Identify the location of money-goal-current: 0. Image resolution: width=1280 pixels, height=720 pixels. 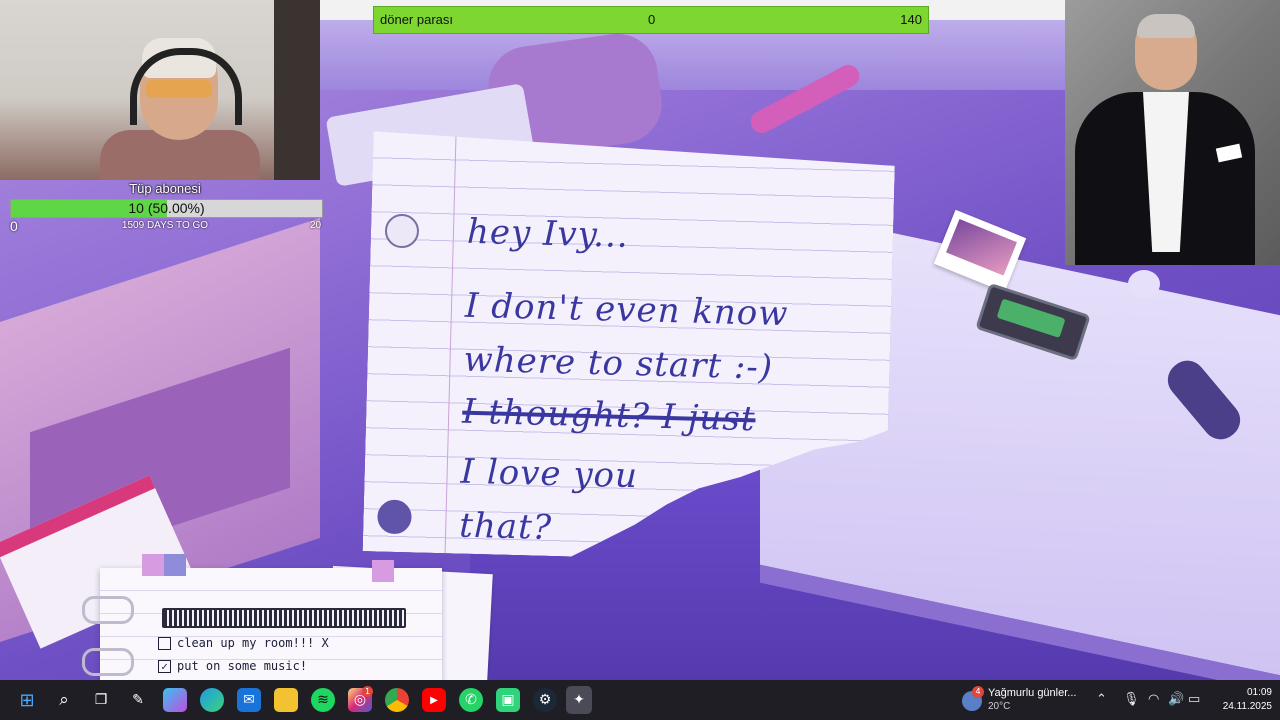
(652, 19).